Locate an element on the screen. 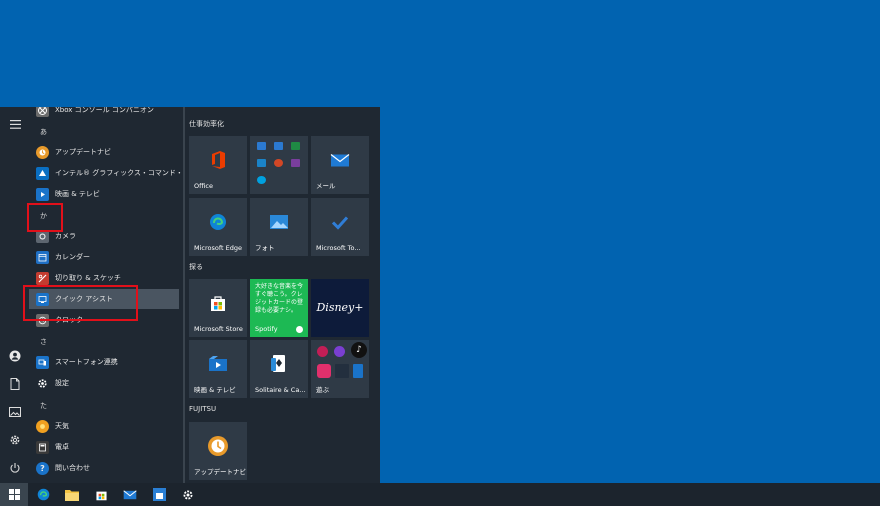  phone-link-icon is located at coordinates (42, 362).